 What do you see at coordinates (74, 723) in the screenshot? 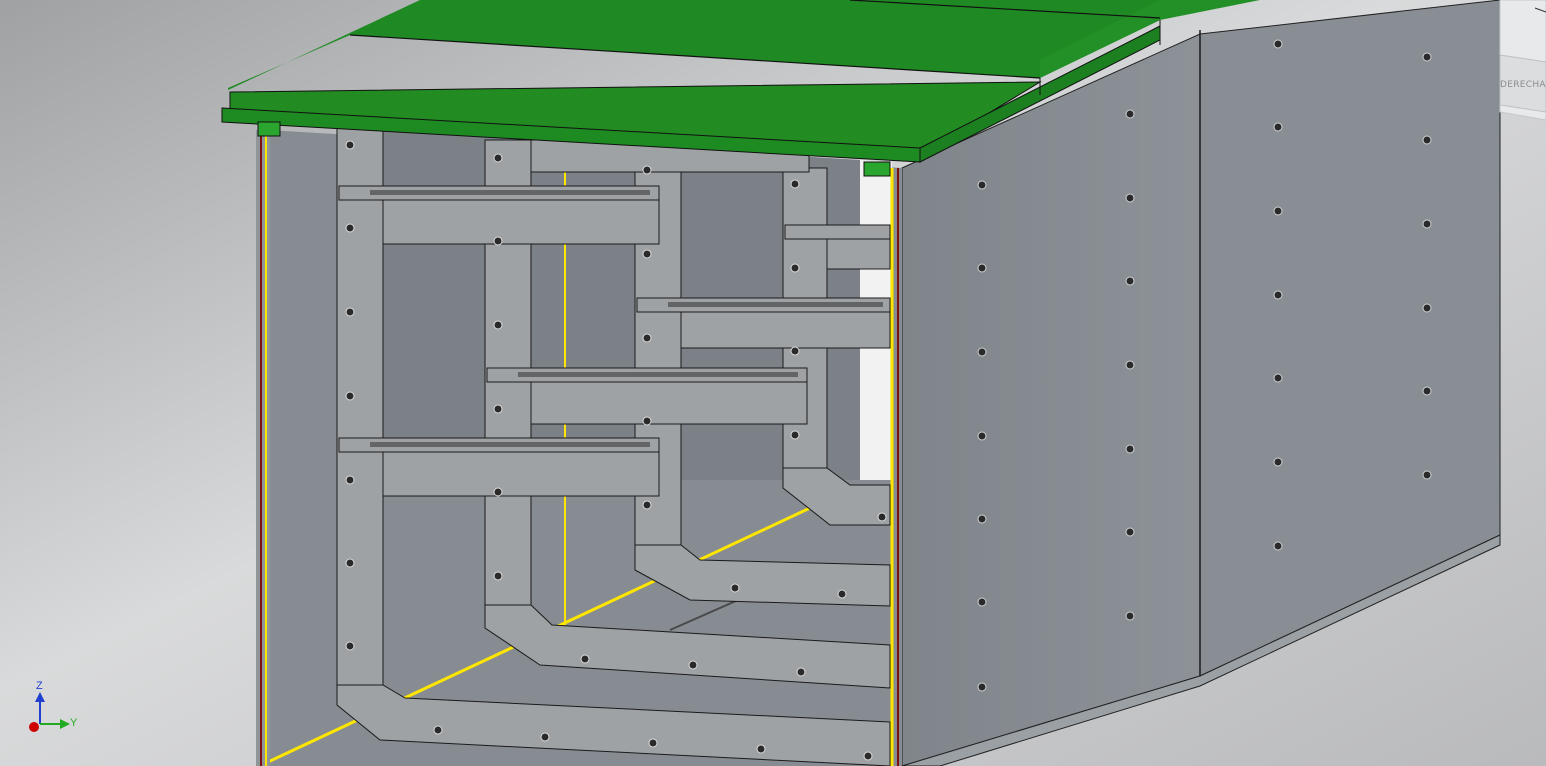
I see `triad-y-label: Y` at bounding box center [74, 723].